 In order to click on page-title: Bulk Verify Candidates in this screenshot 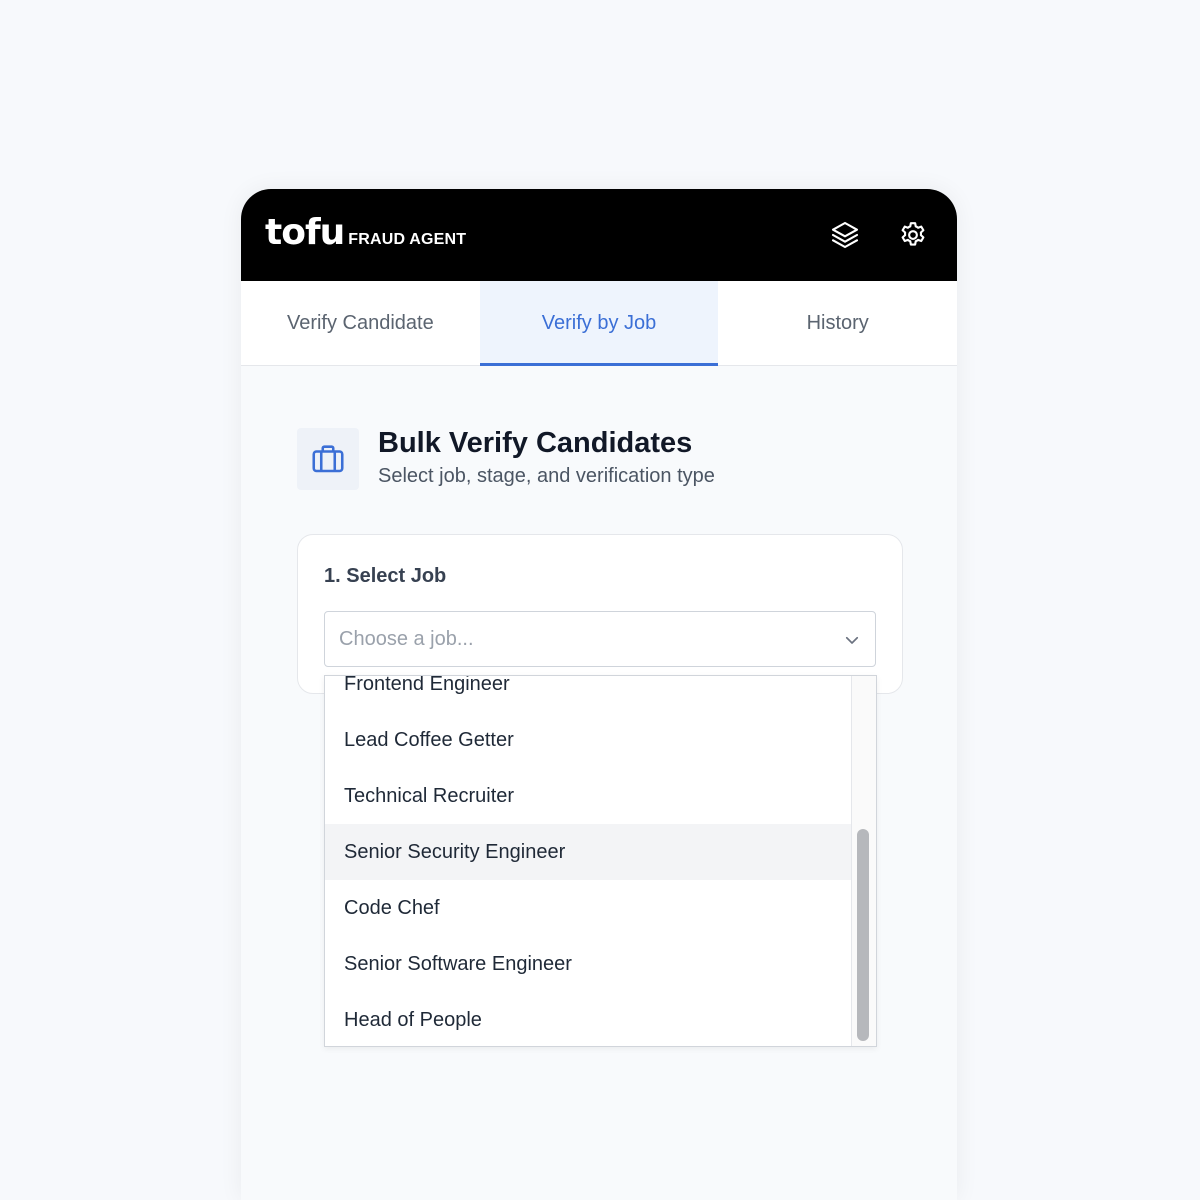, I will do `click(535, 443)`.